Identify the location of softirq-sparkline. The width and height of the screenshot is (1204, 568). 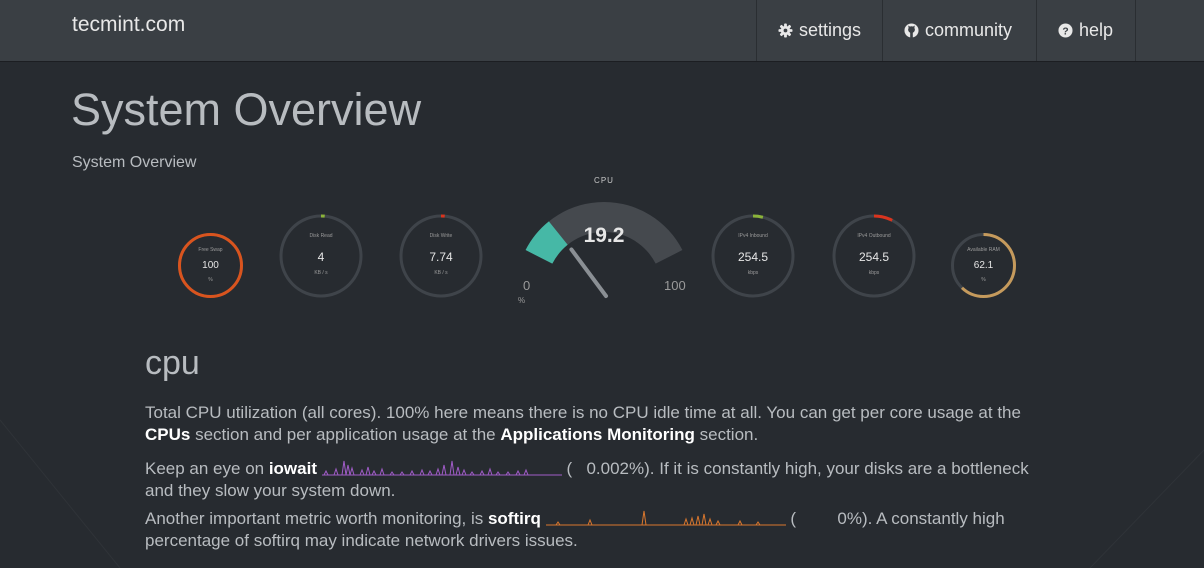
(665, 518).